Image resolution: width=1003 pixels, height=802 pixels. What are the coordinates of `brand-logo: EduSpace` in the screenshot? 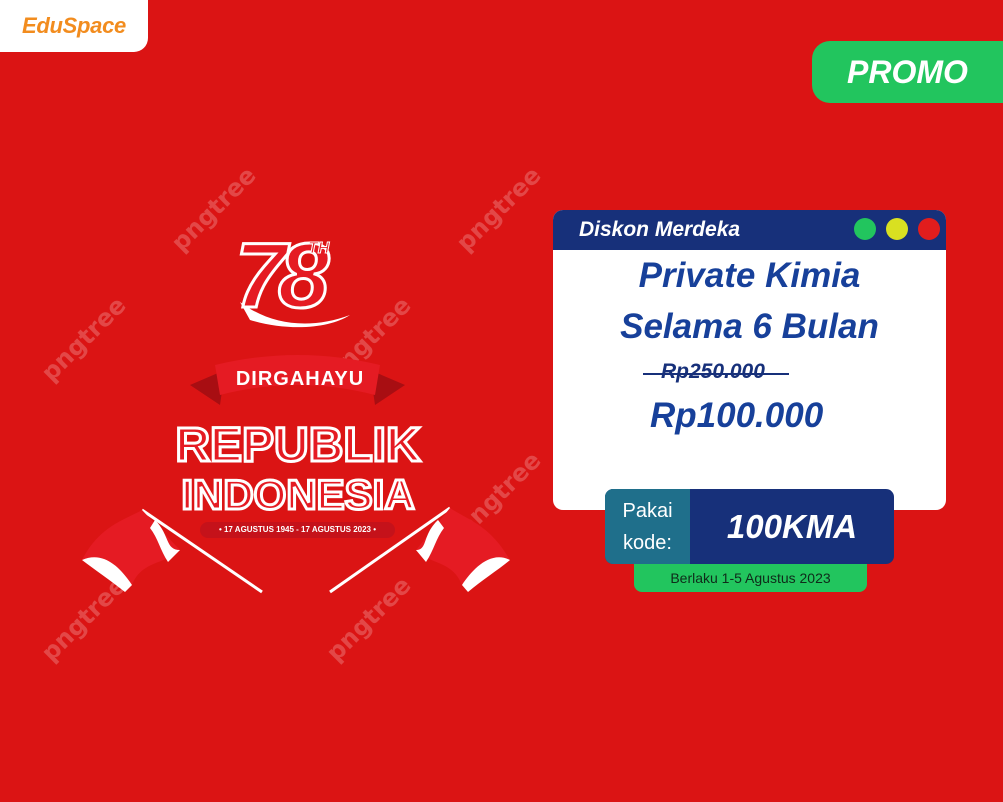 It's located at (74, 26).